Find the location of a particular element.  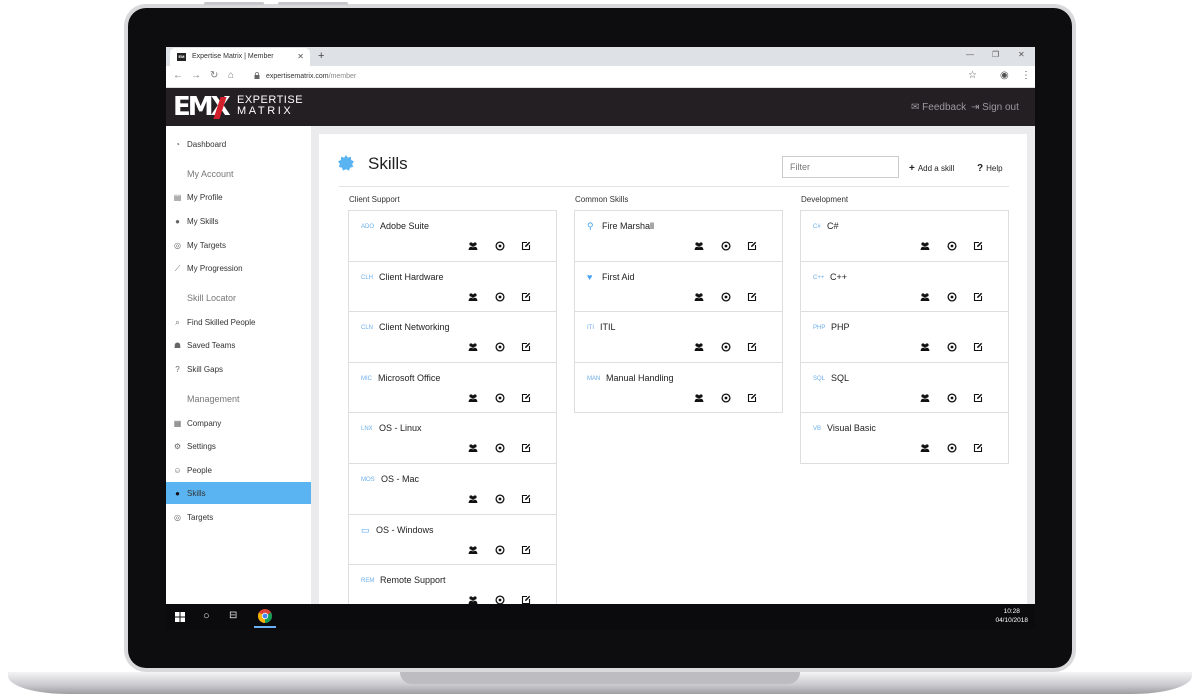

task-view-icon: ⊟ is located at coordinates (233, 615).